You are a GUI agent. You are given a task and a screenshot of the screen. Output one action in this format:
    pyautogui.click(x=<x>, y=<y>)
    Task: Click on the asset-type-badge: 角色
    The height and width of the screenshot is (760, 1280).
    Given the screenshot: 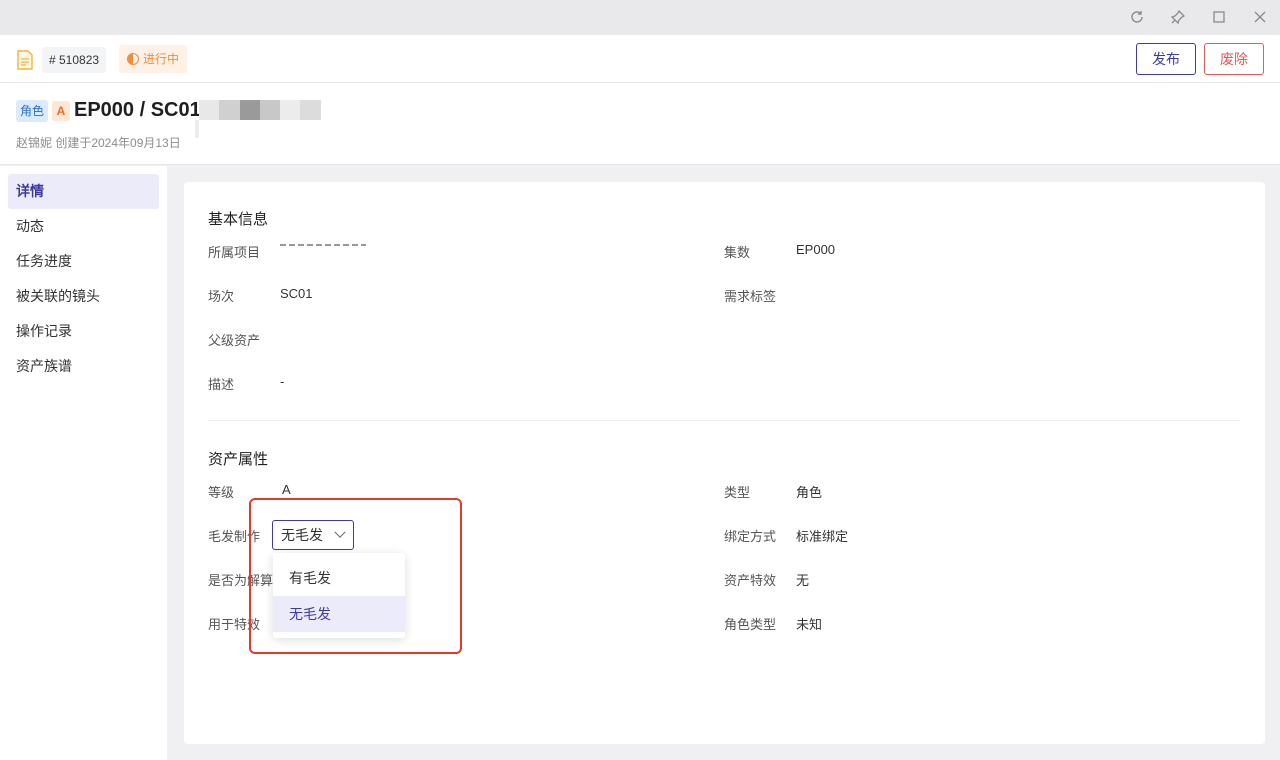 What is the action you would take?
    pyautogui.click(x=32, y=111)
    